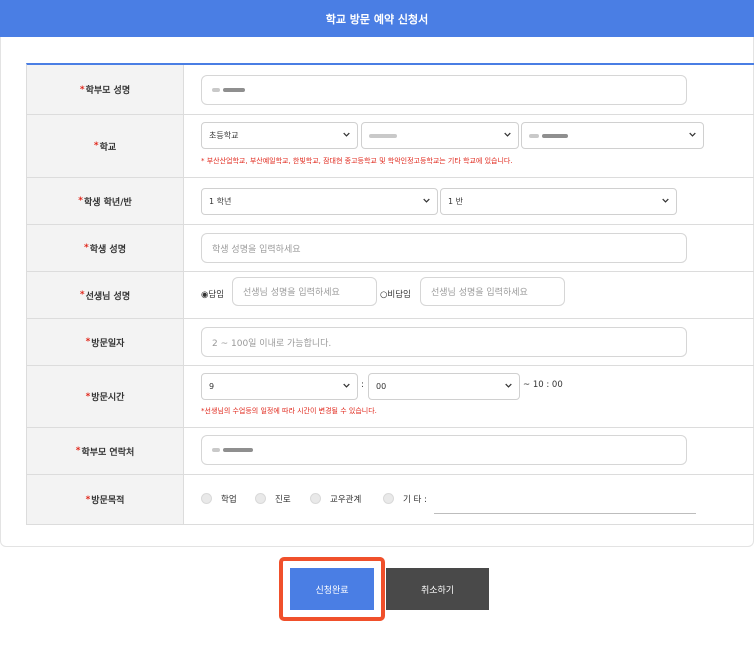  What do you see at coordinates (105, 396) in the screenshot?
I see `visit-time-label: * 방문시간` at bounding box center [105, 396].